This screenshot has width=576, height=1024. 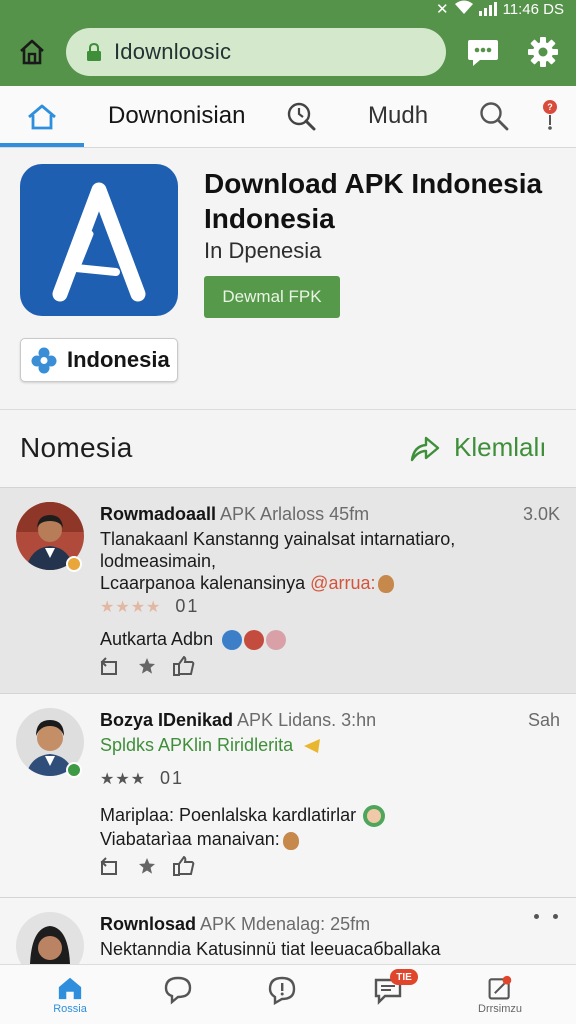 I want to click on home-button, so click(x=32, y=52).